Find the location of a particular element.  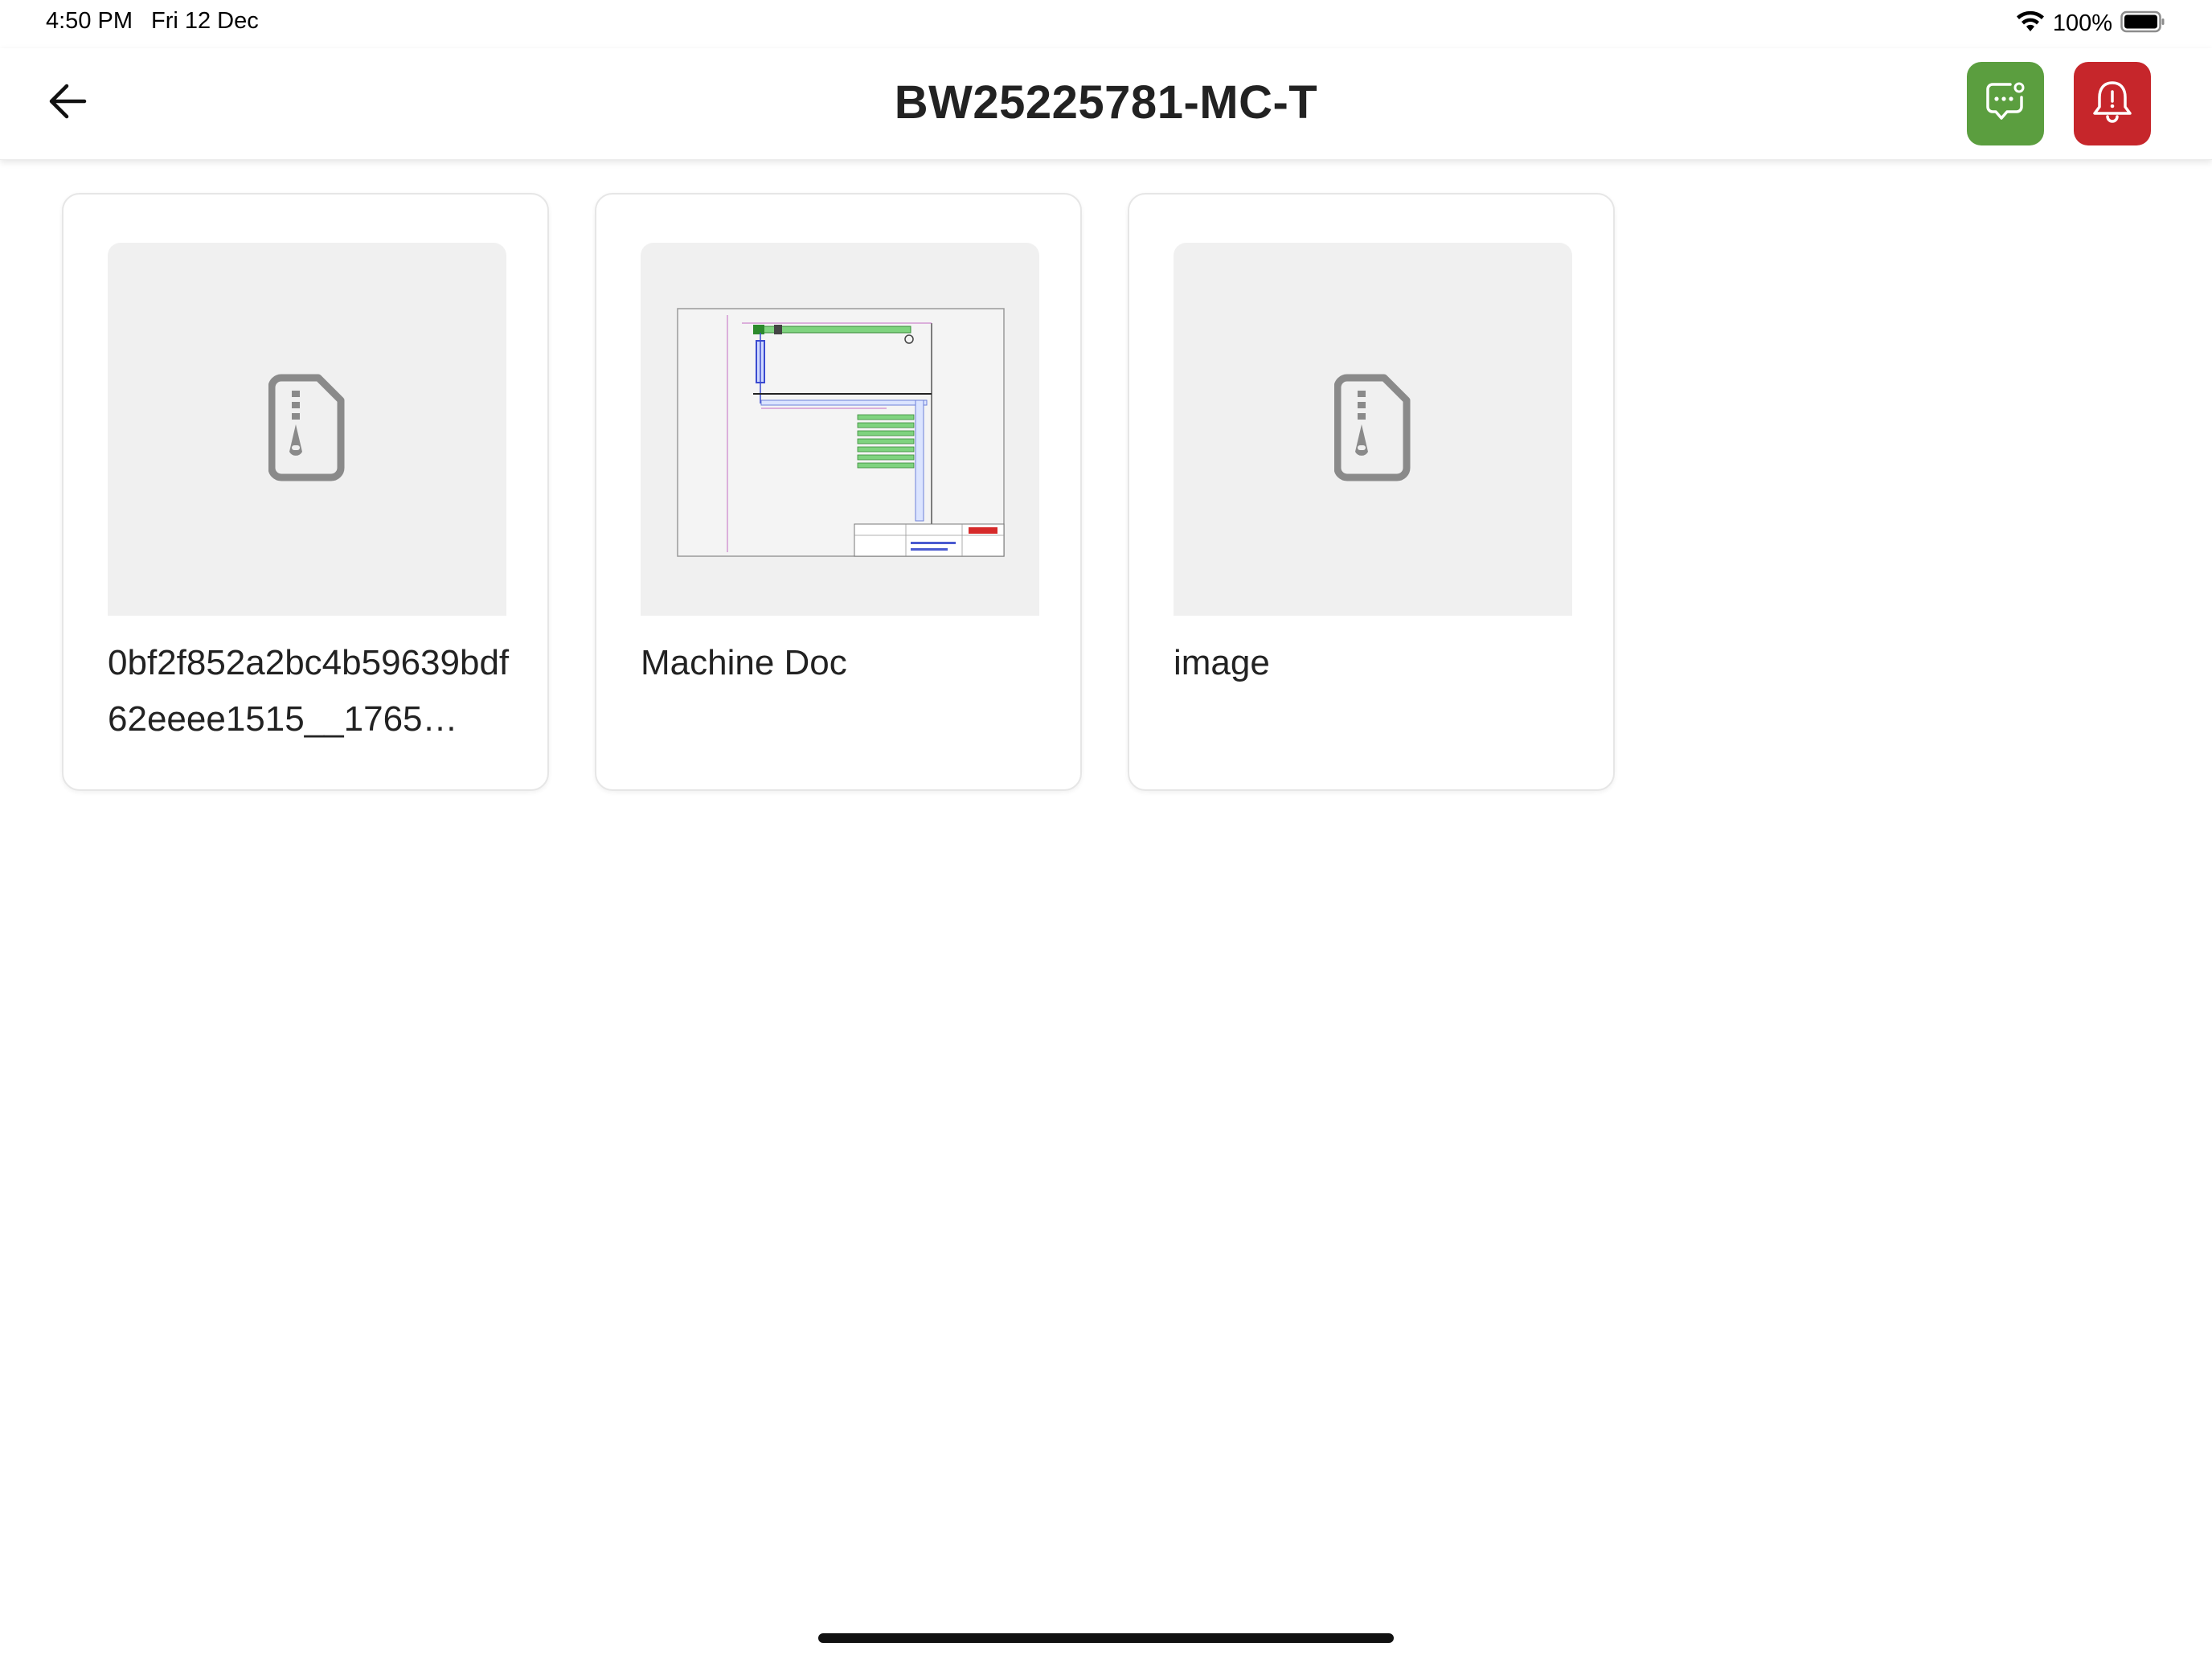

chat-bubble-dots-icon is located at coordinates (2005, 104).